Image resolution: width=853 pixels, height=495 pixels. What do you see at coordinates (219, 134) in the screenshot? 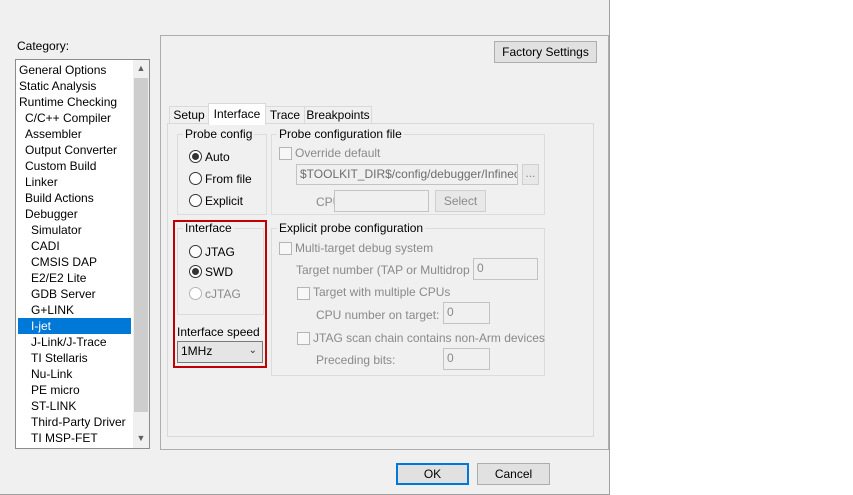
I see `probe-config-title: Probe config` at bounding box center [219, 134].